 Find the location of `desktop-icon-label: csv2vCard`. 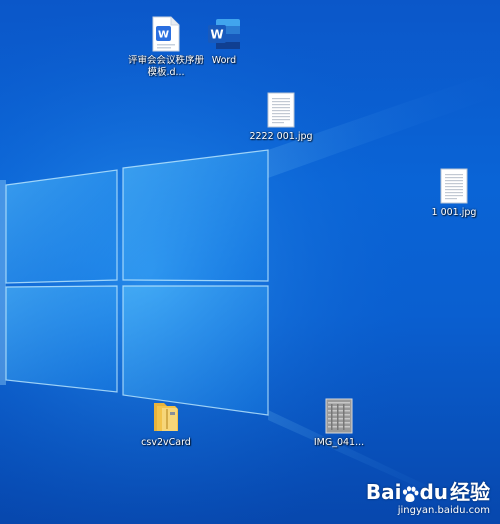

desktop-icon-label: csv2vCard is located at coordinates (166, 442).